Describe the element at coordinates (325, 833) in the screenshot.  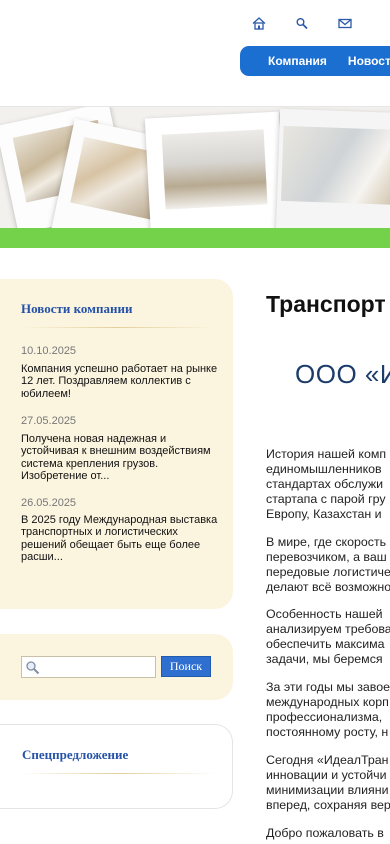
I see `paragraph-line: Добро пожаловать в` at that location.